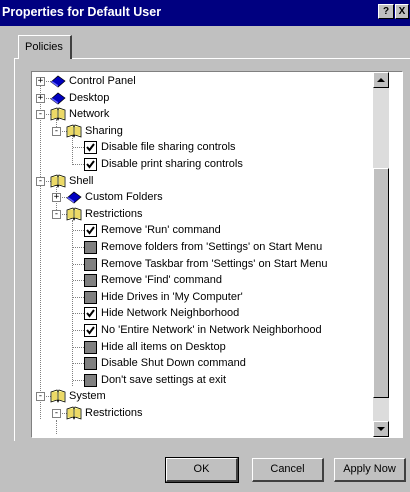 The height and width of the screenshot is (492, 410). I want to click on tree-policy-label: Remove 'Find' command, so click(161, 280).